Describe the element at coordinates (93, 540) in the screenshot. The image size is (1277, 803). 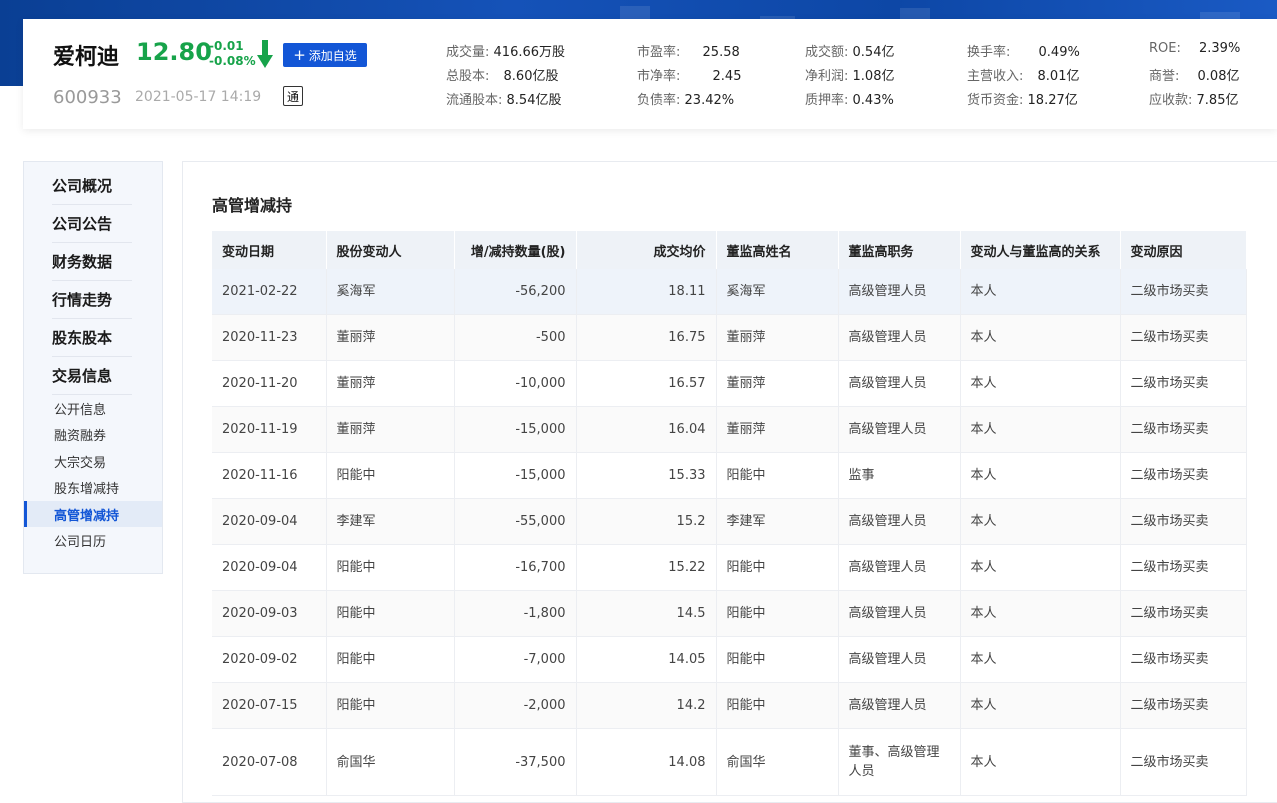
I see `sidebar-subitem-calendar: 公司日历` at that location.